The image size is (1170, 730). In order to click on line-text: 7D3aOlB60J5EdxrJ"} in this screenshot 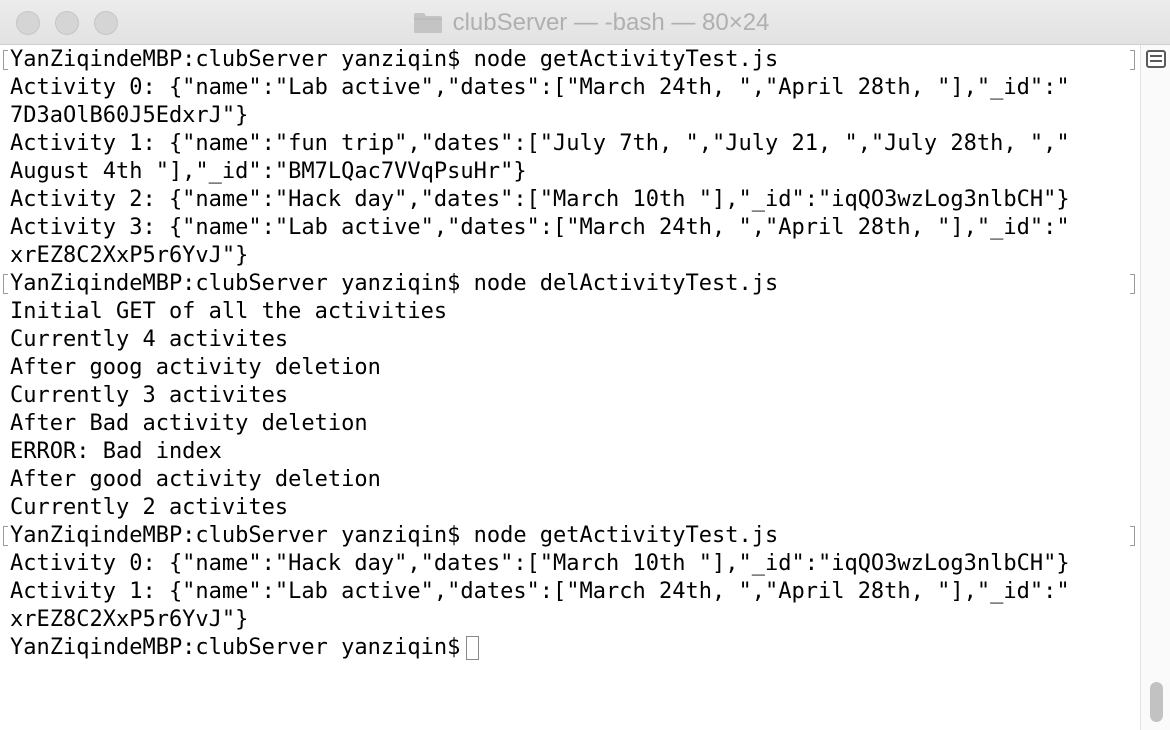, I will do `click(129, 115)`.